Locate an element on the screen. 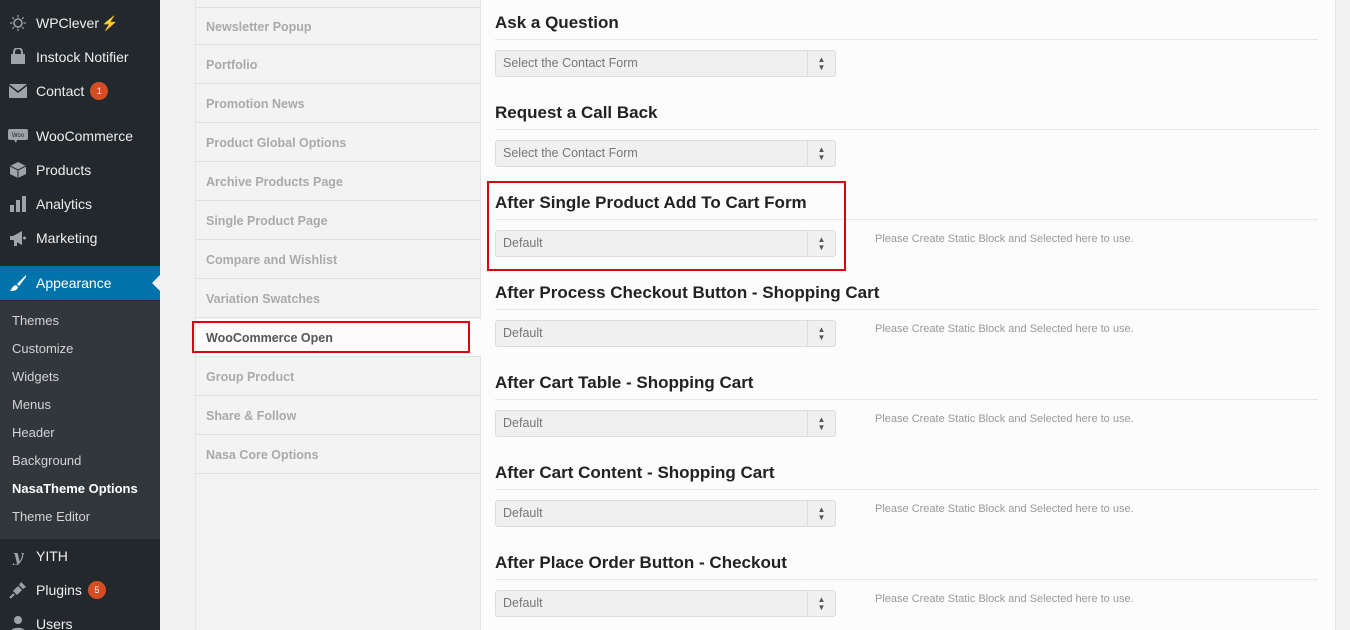  menu-item-products: Products is located at coordinates (80, 170).